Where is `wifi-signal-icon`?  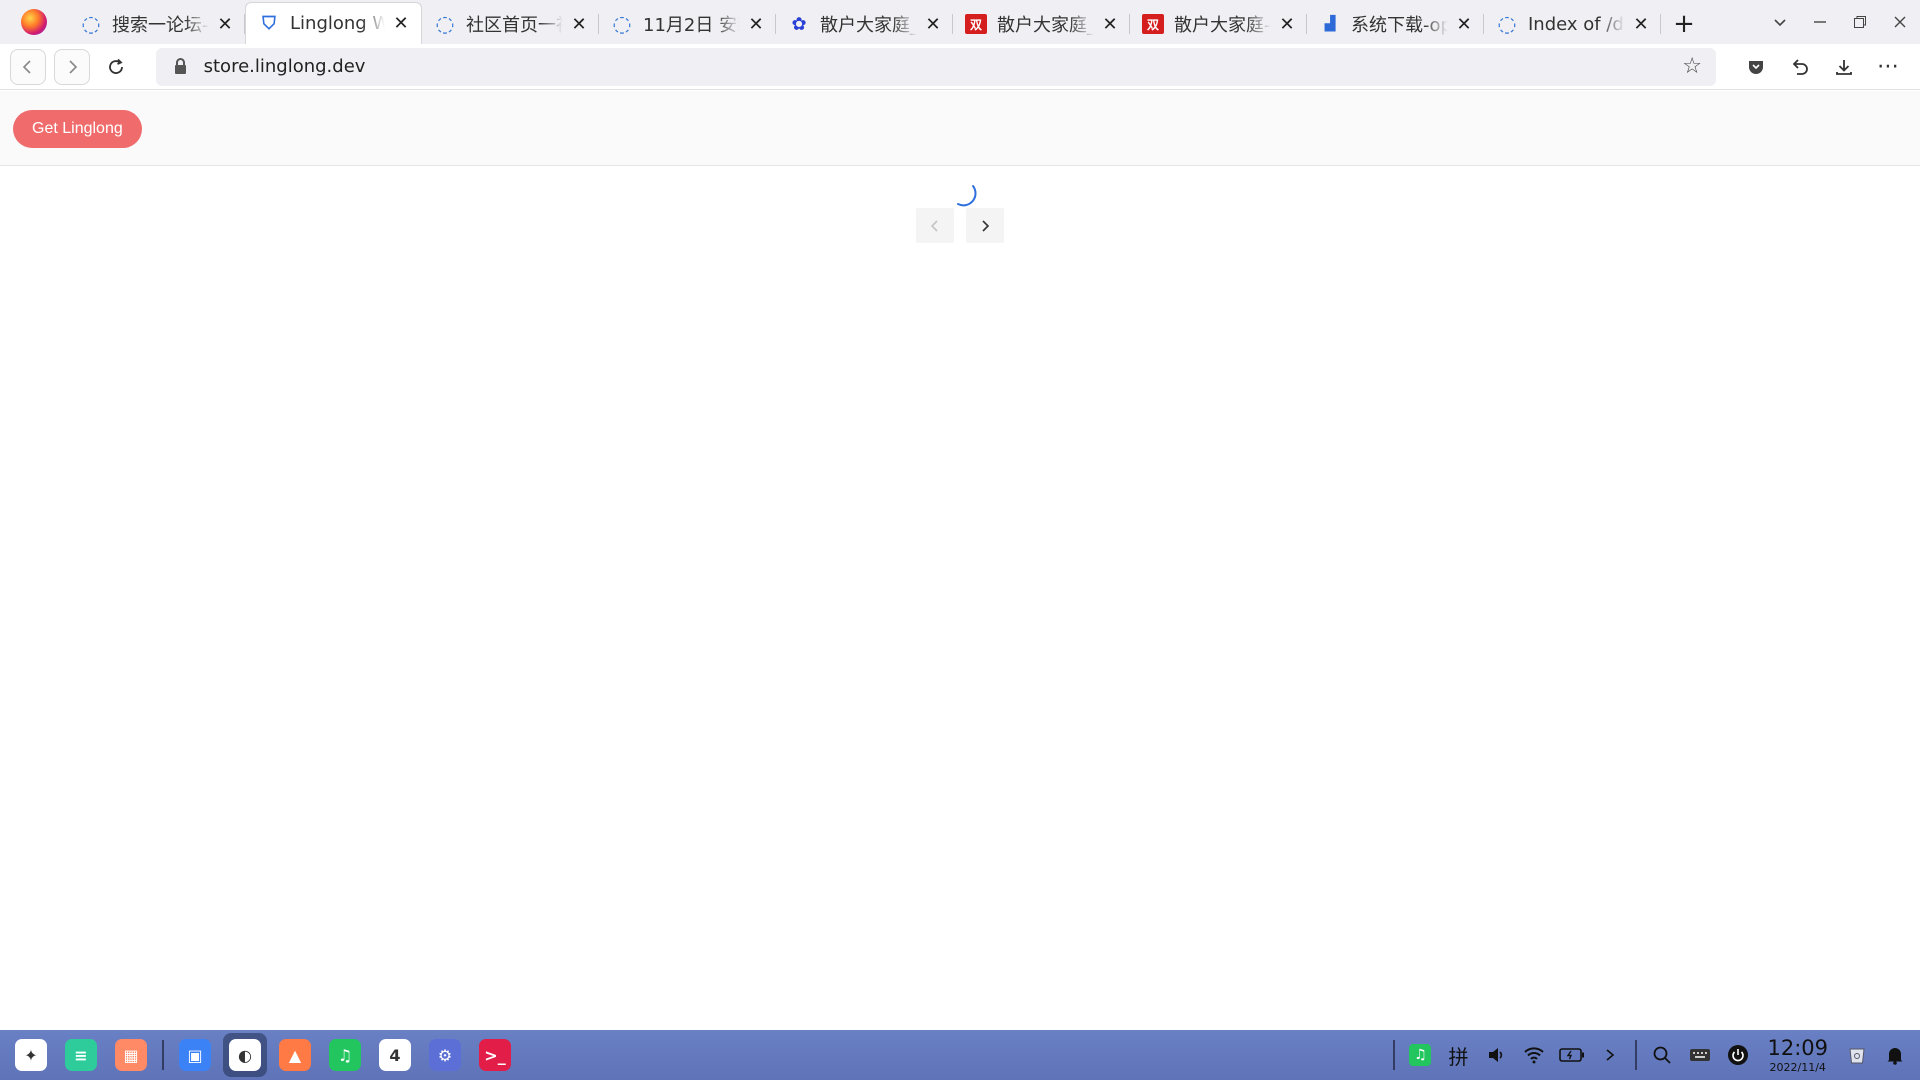
wifi-signal-icon is located at coordinates (1534, 1055).